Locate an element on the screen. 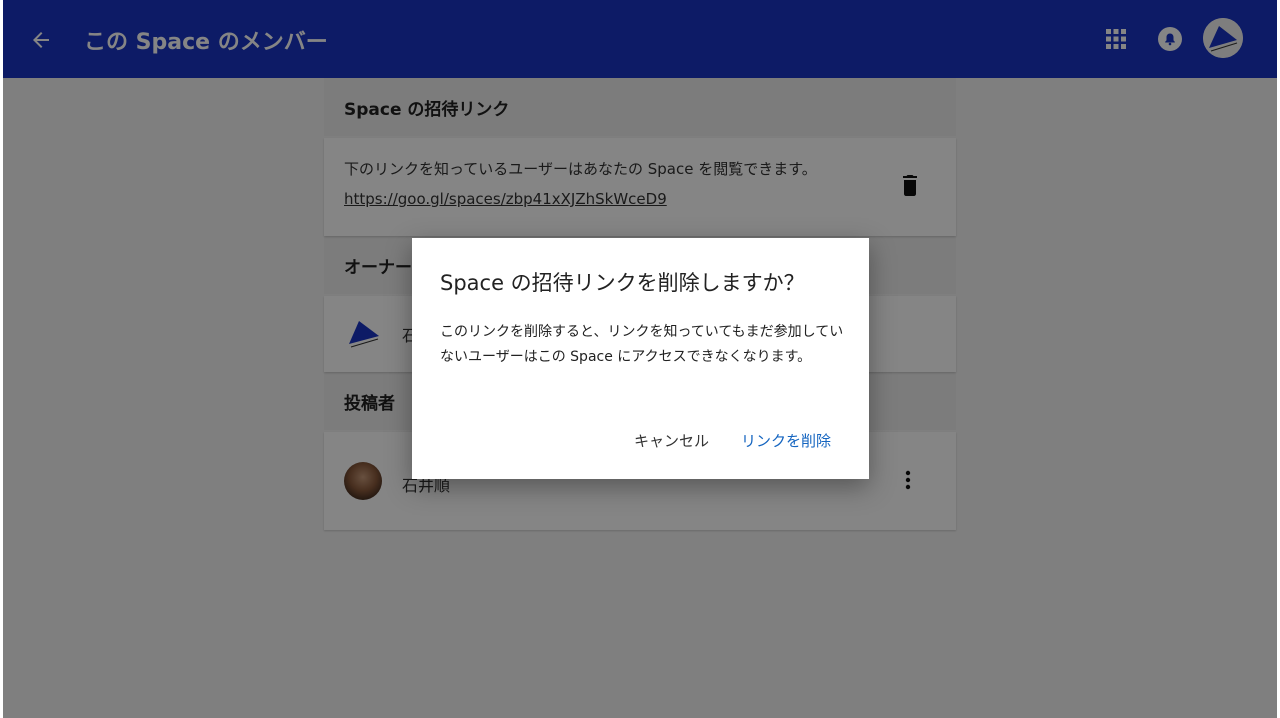 The image size is (1280, 718). delete-link-confirm-button: リンクを削除 is located at coordinates (786, 440).